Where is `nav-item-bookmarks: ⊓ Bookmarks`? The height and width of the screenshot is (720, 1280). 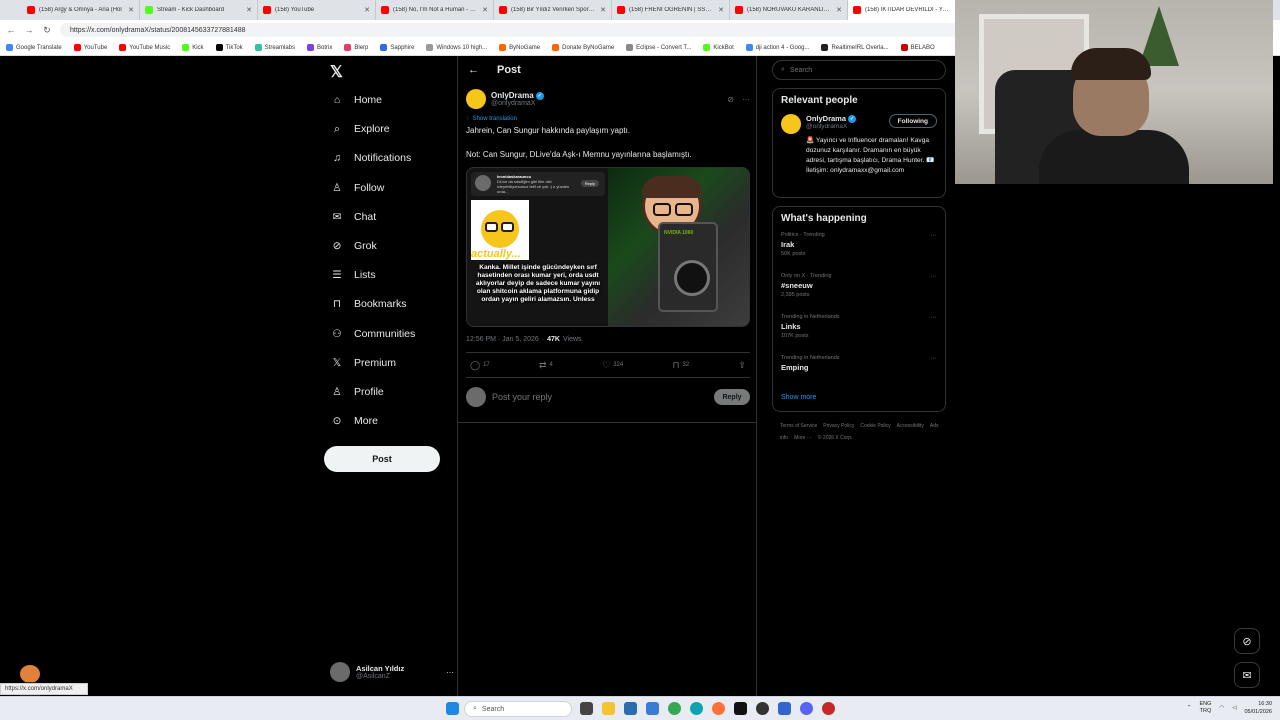
nav-item-bookmarks: ⊓ Bookmarks is located at coordinates (368, 304).